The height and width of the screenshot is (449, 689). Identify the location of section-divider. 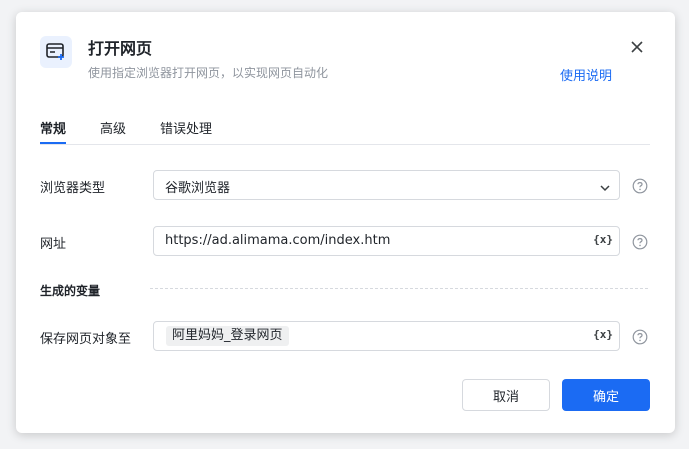
(399, 288).